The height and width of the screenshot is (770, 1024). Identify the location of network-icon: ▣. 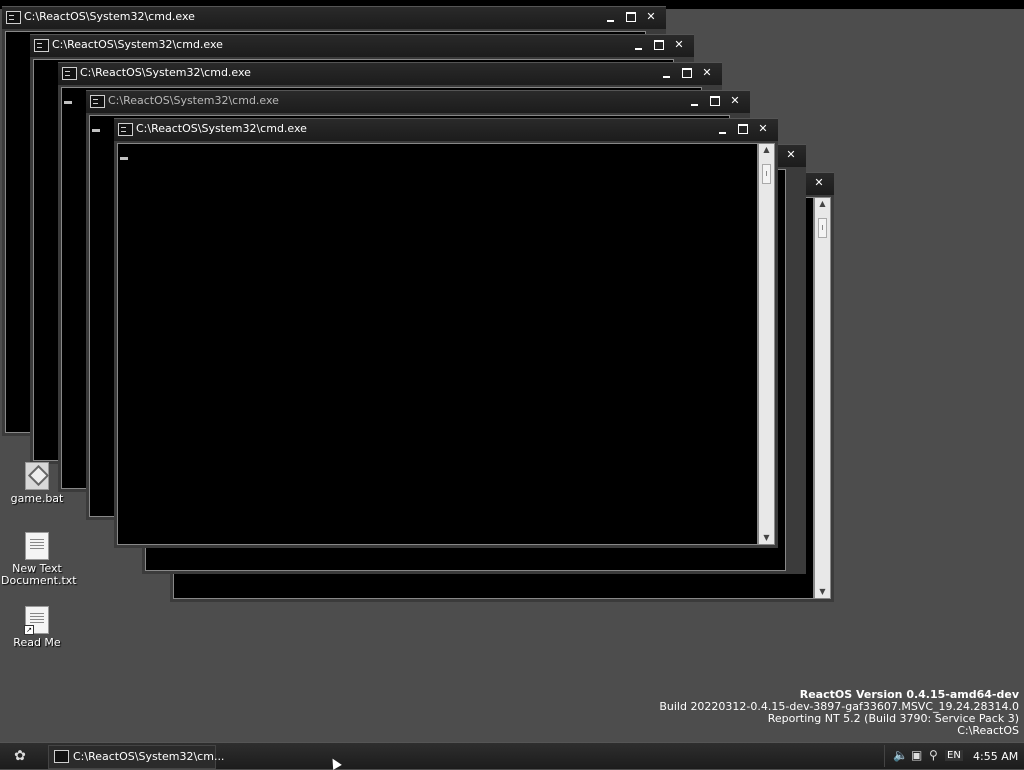
(916, 755).